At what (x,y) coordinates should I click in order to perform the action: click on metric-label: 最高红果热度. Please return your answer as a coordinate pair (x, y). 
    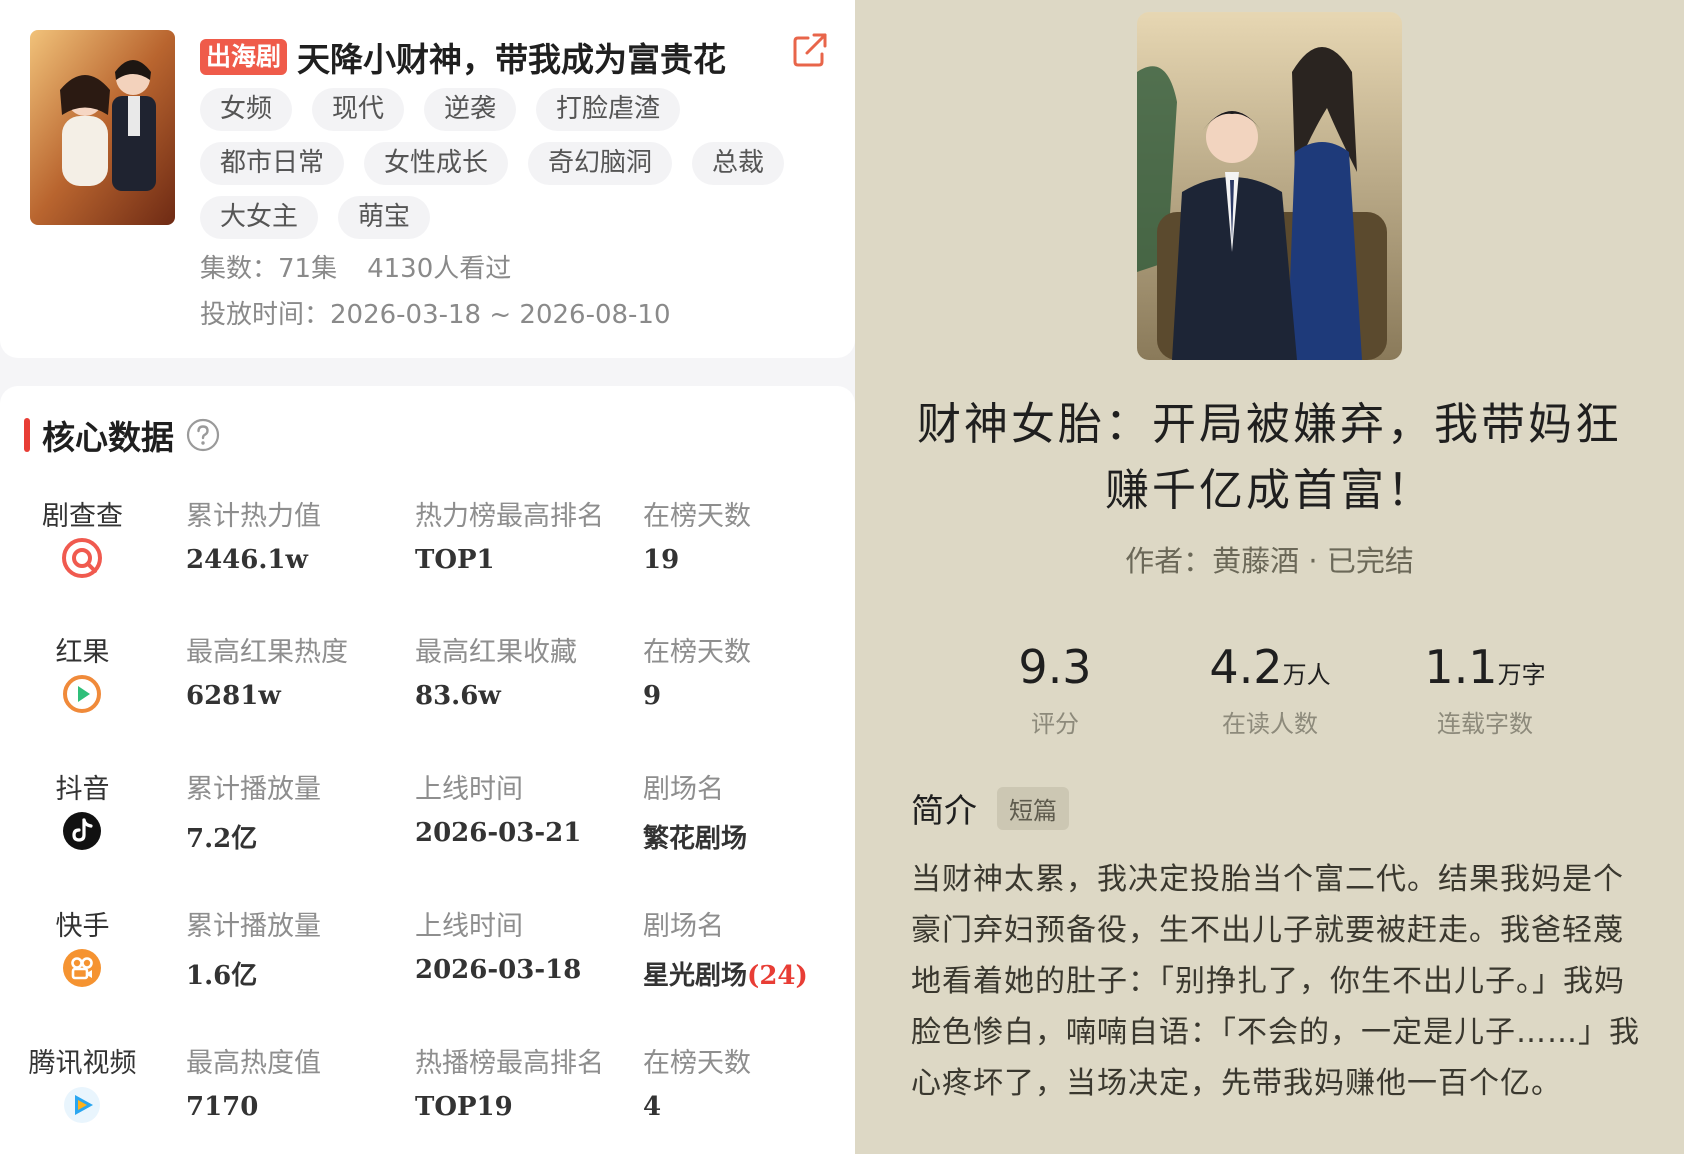
    Looking at the image, I should click on (267, 652).